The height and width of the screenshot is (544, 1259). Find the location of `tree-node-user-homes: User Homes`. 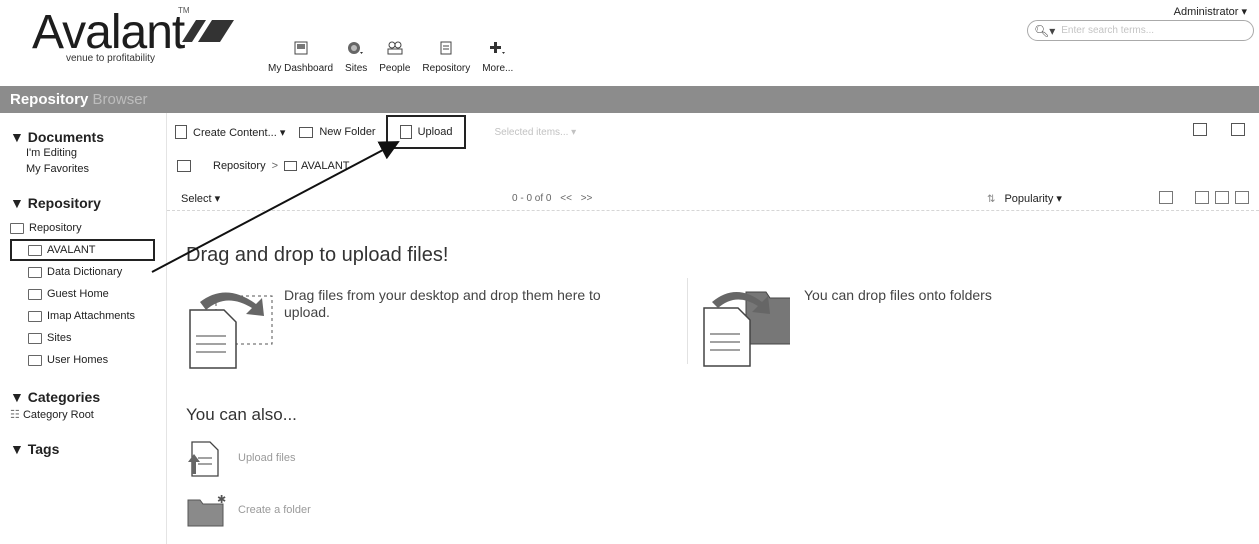

tree-node-user-homes: User Homes is located at coordinates (87, 360).